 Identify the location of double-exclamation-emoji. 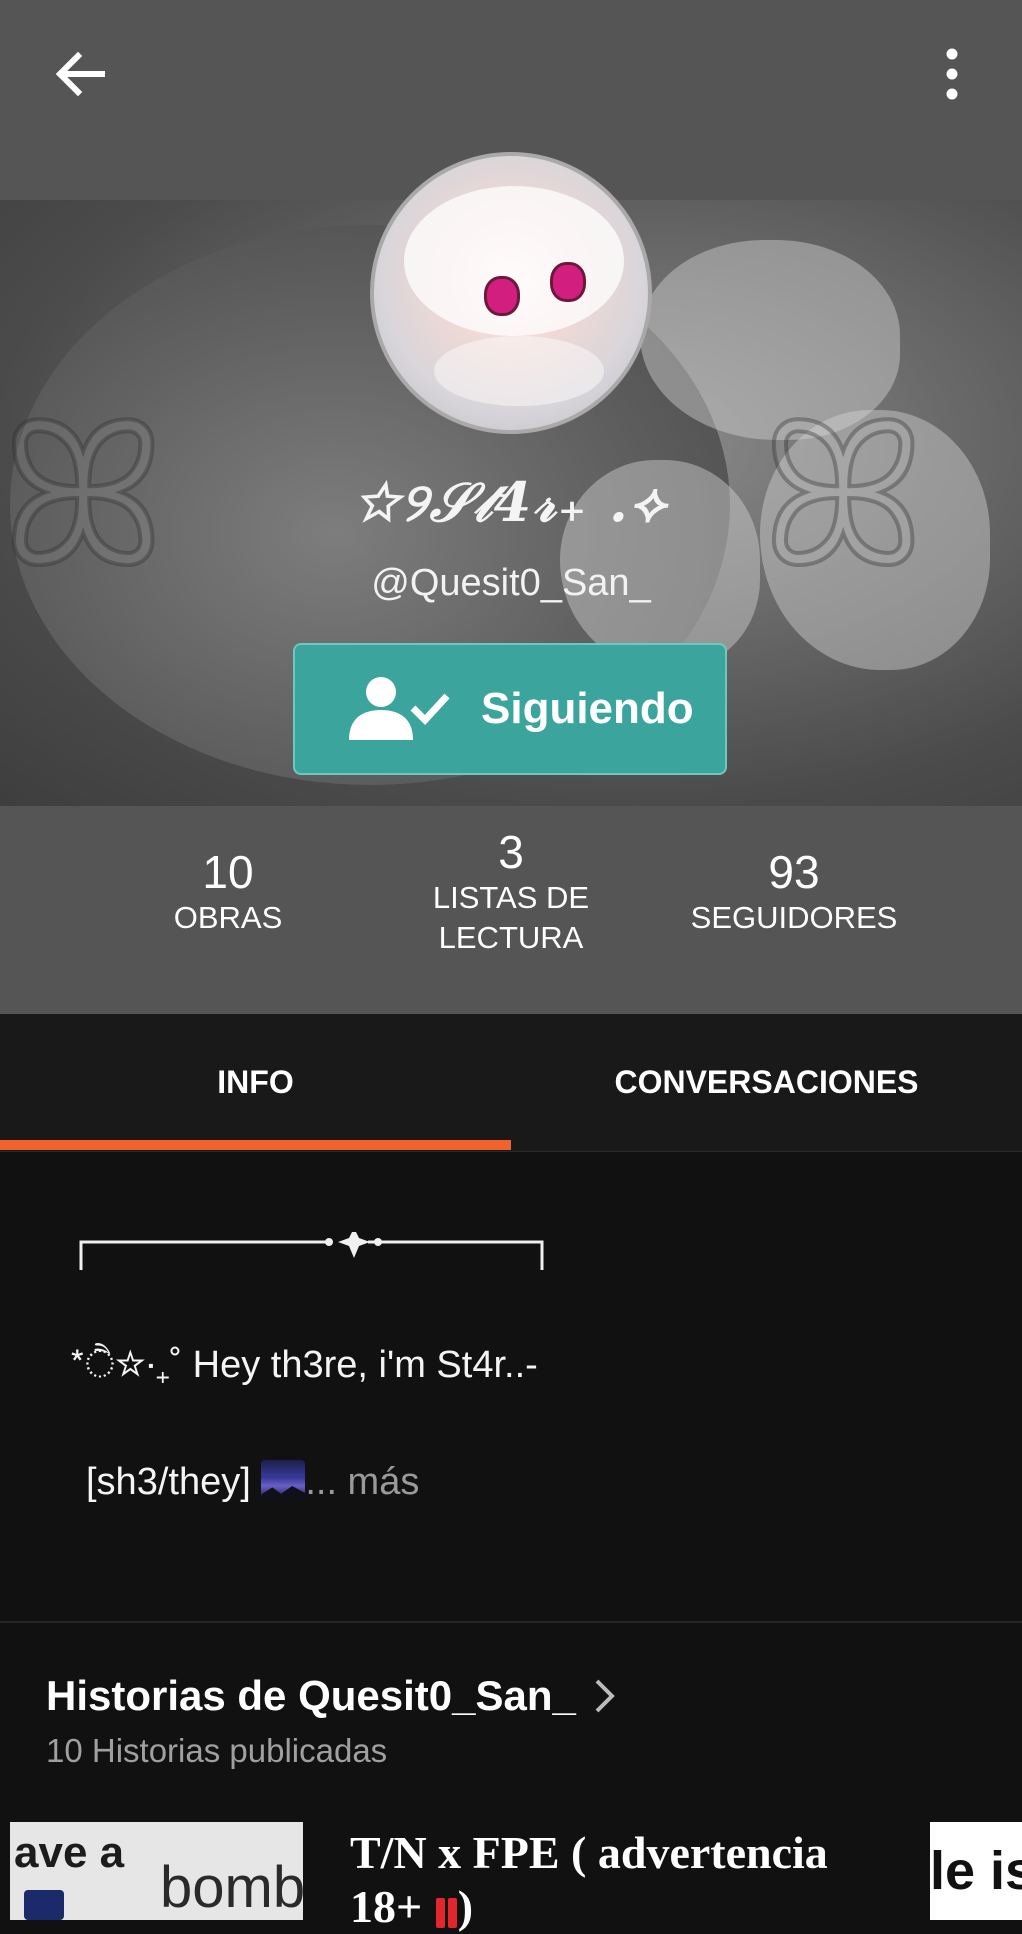
(446, 1908).